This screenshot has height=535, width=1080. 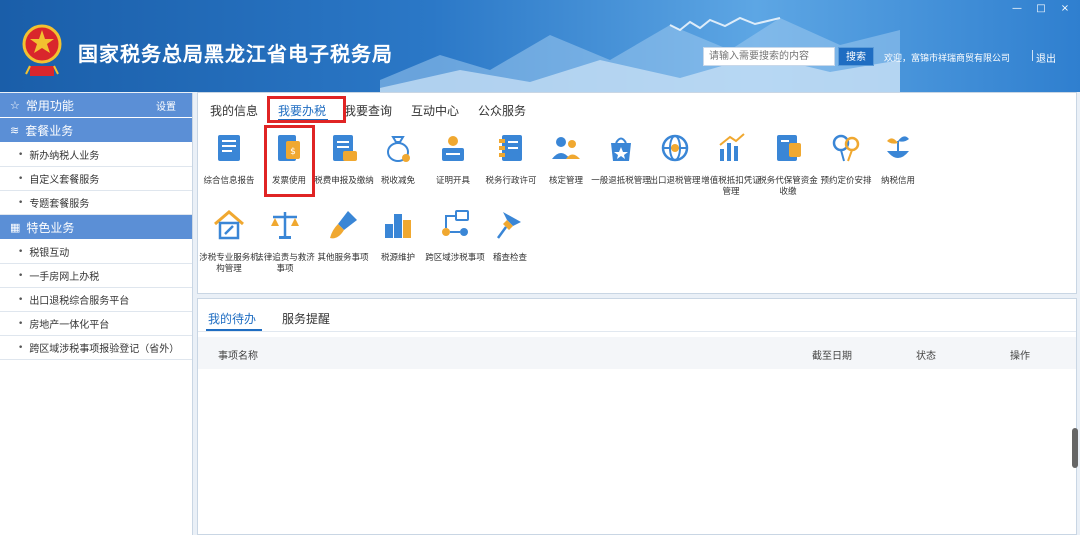 I want to click on sidebar-section-label: 特色业务, so click(x=50, y=227).